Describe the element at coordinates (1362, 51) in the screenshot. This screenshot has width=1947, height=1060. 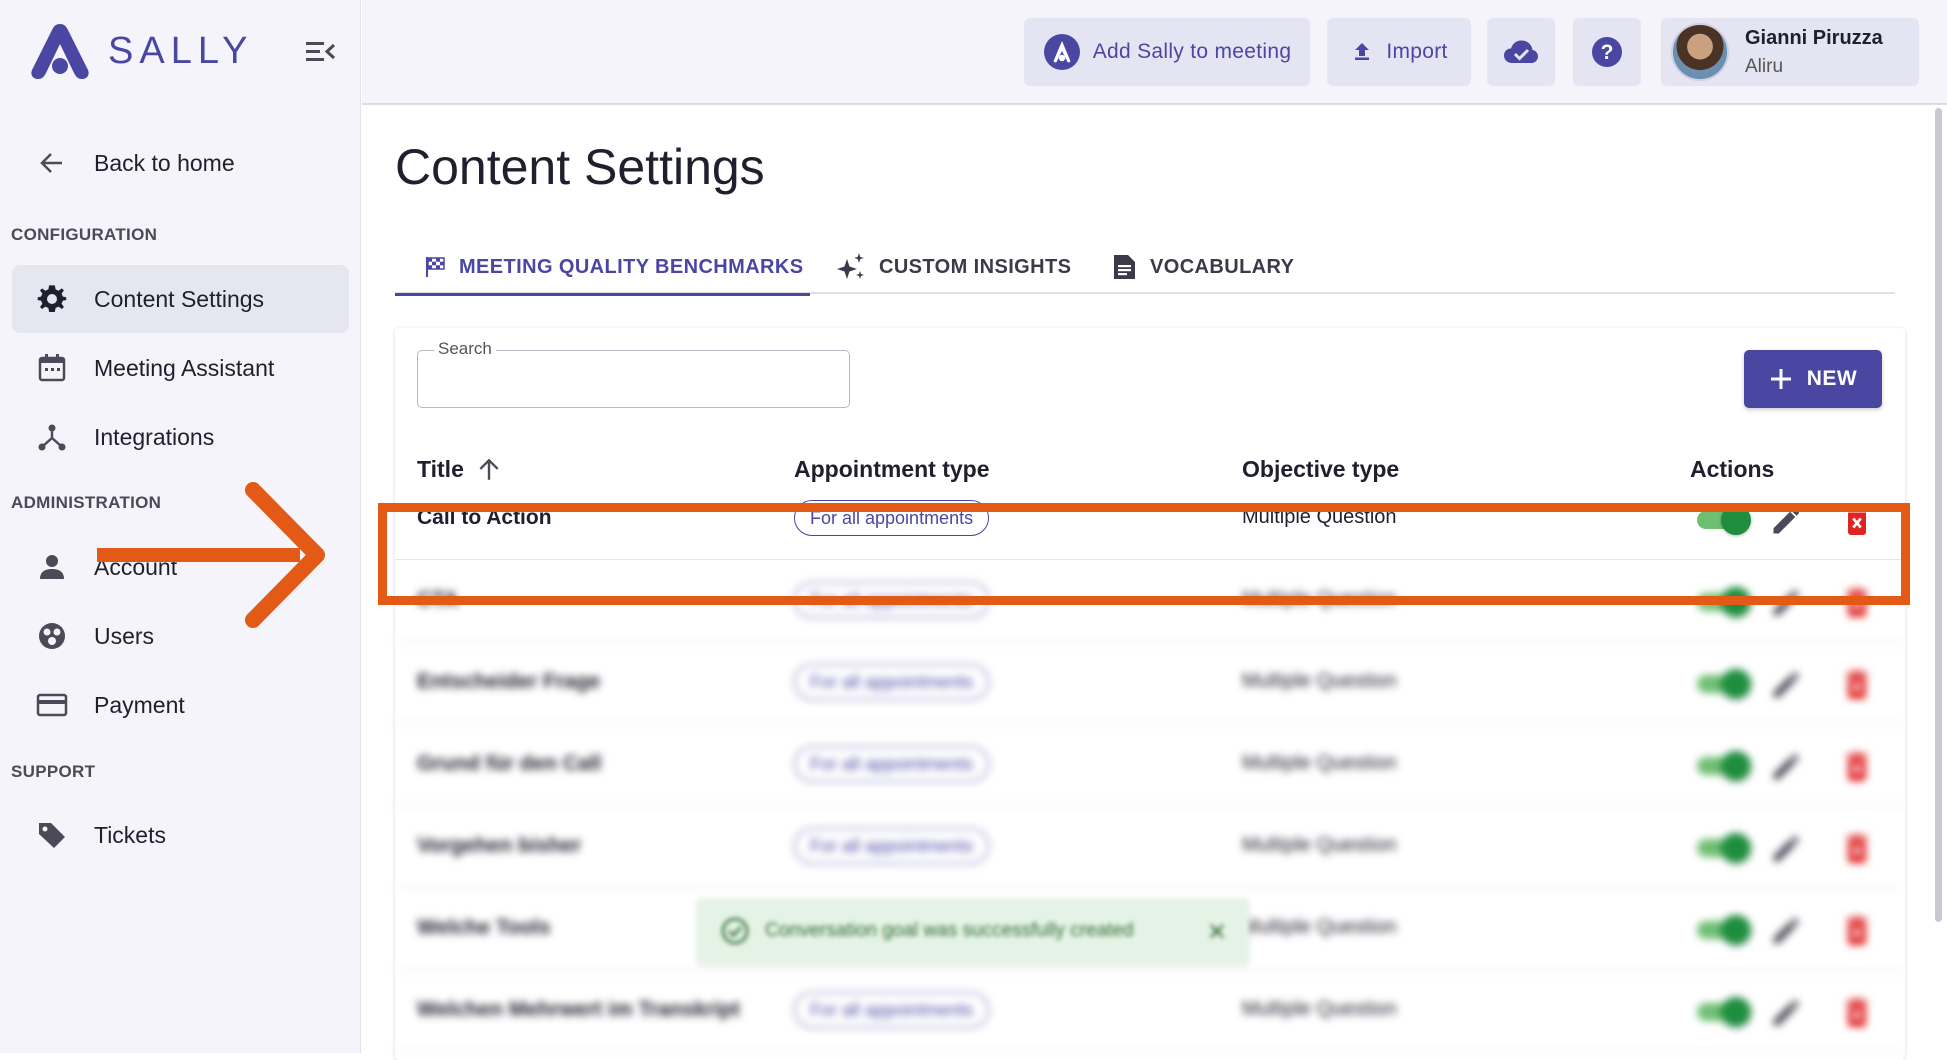
I see `upload-icon` at that location.